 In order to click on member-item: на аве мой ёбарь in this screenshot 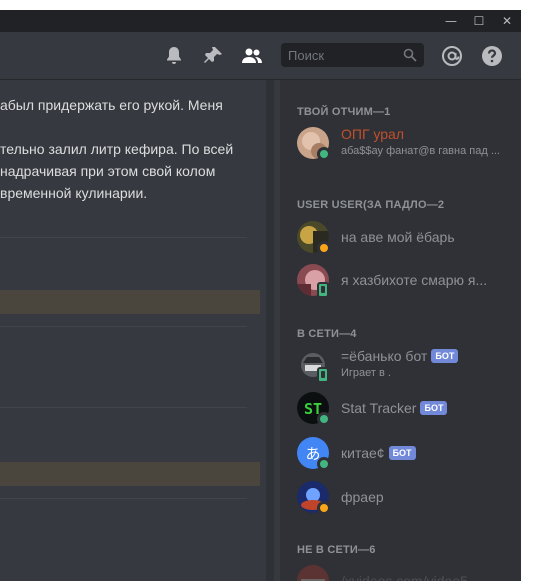, I will do `click(404, 237)`.